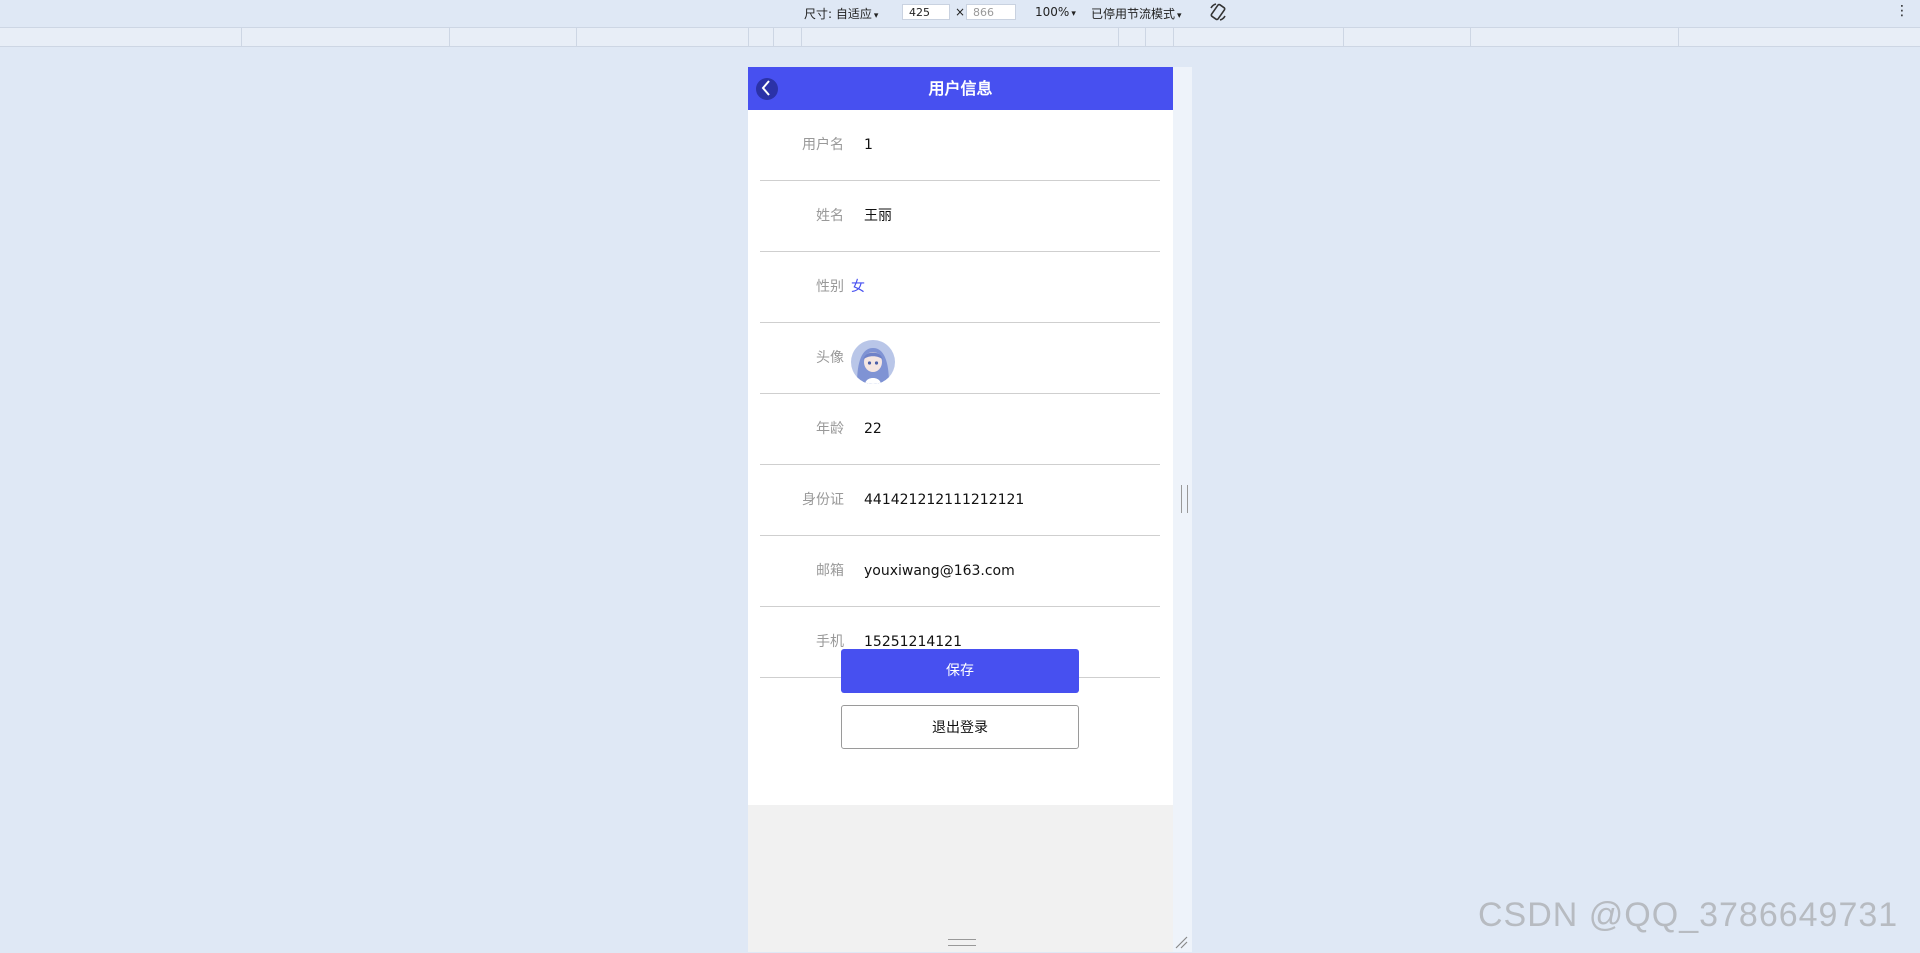 Image resolution: width=1920 pixels, height=953 pixels. What do you see at coordinates (1688, 915) in the screenshot?
I see `watermark: CSDN @QQ_3786649731` at bounding box center [1688, 915].